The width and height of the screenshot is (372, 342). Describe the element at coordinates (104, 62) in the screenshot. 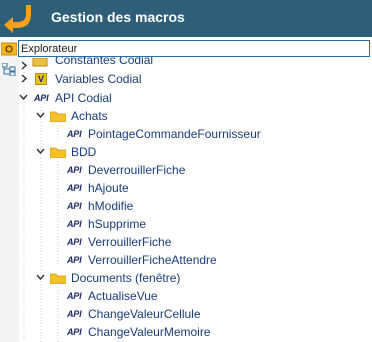

I see `tree-node-label: Constantes Codial` at that location.